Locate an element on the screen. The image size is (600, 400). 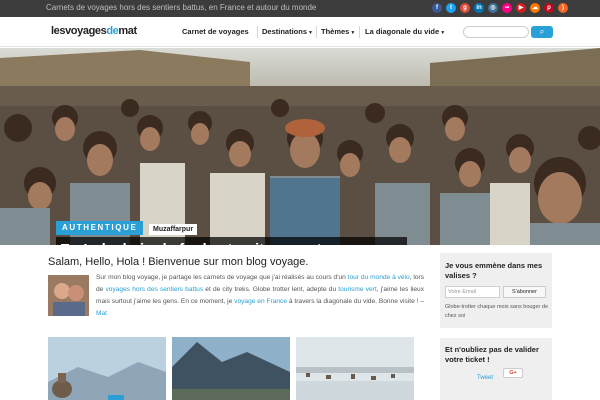
google-plus-icon: g is located at coordinates (465, 8).